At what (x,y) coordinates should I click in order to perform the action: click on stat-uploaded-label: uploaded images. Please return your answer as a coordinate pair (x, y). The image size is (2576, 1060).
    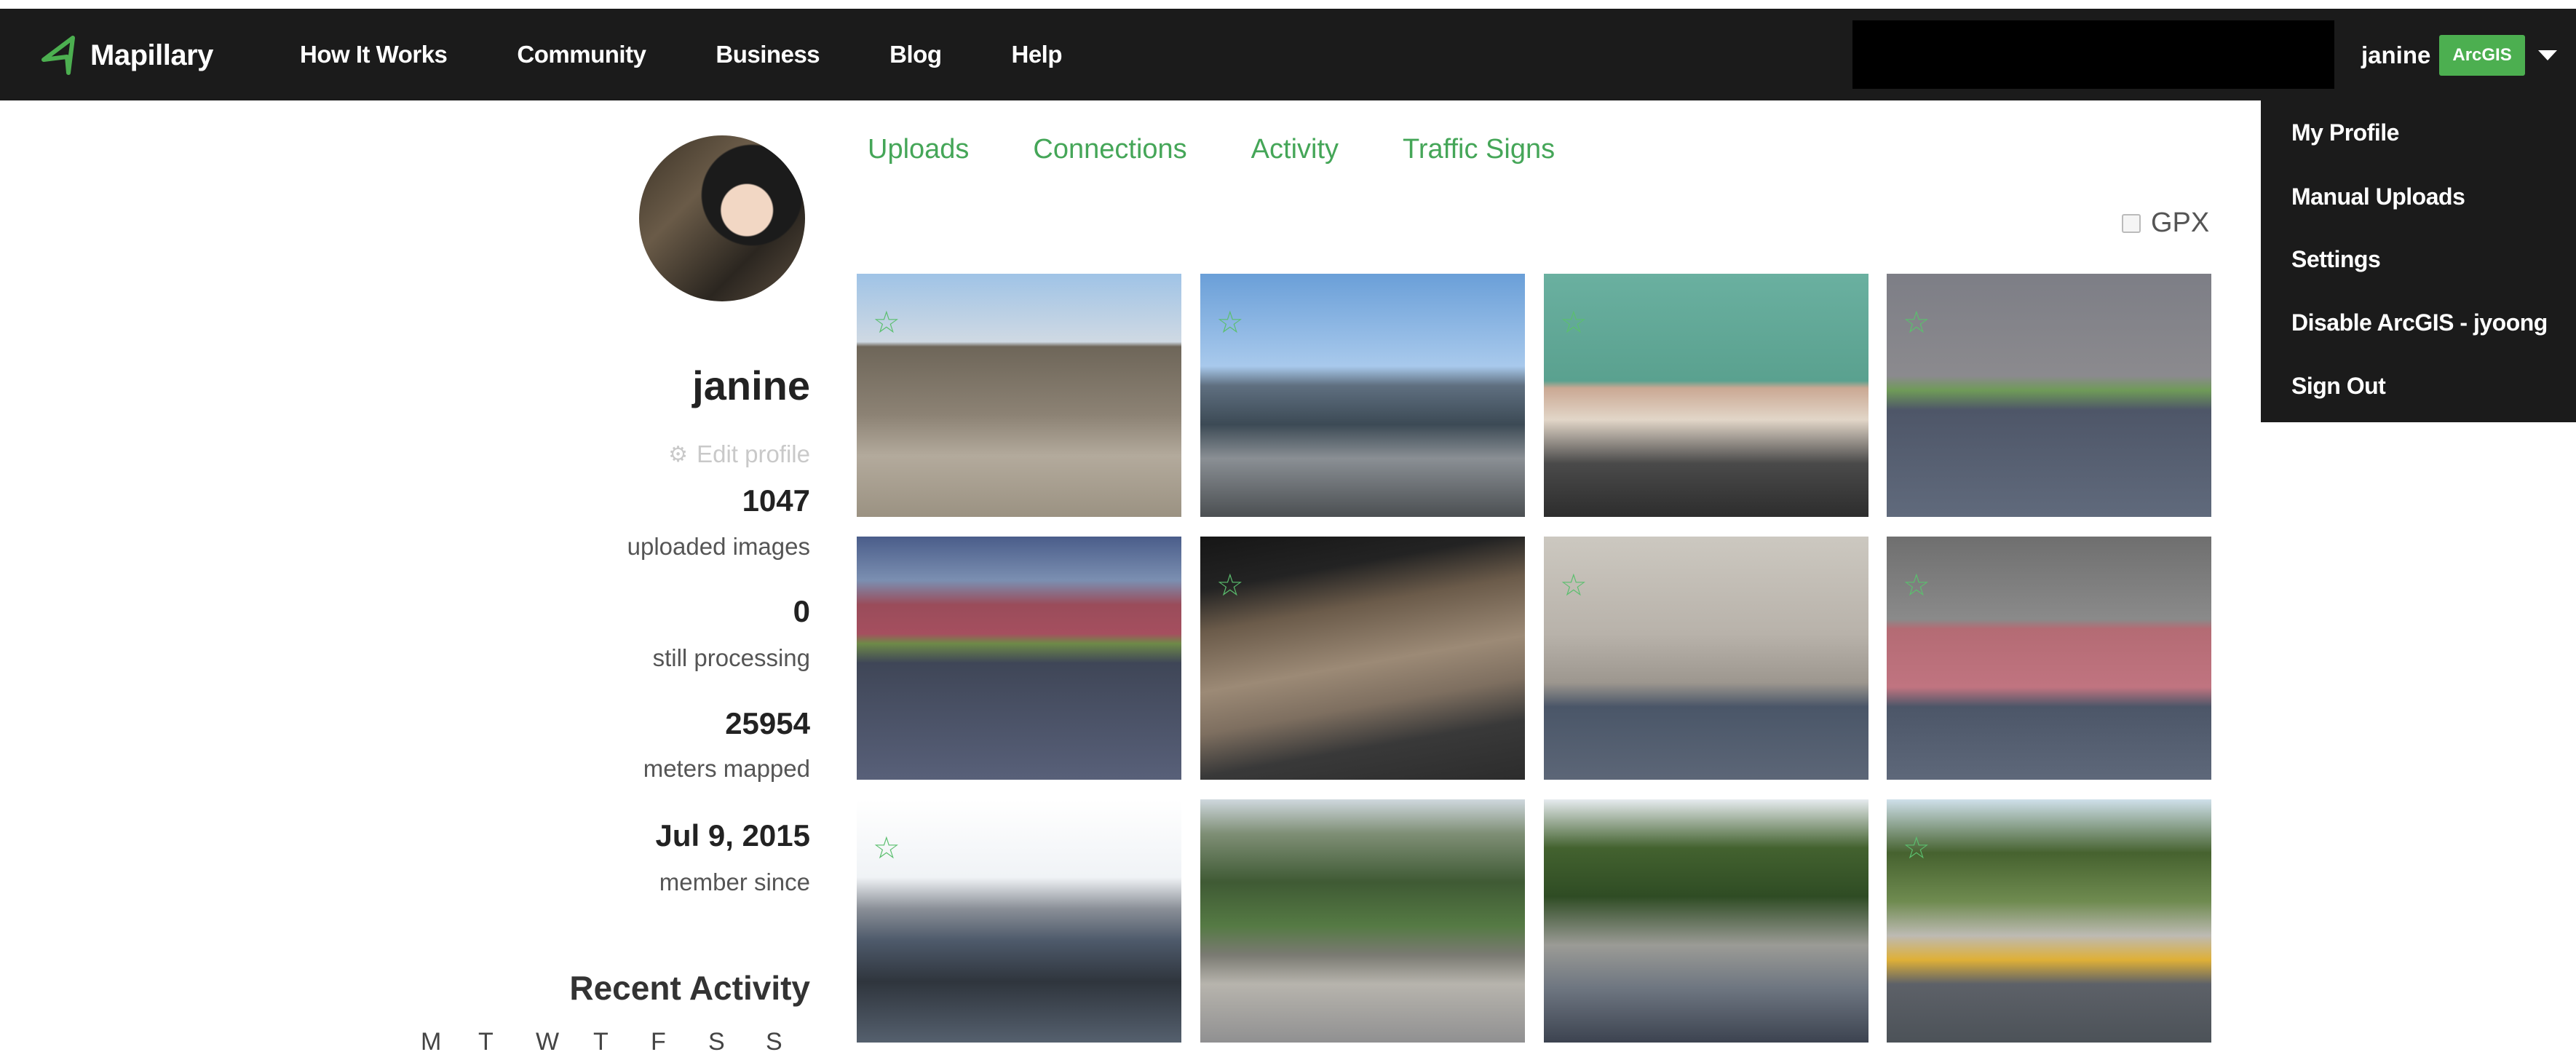
    Looking at the image, I should click on (718, 546).